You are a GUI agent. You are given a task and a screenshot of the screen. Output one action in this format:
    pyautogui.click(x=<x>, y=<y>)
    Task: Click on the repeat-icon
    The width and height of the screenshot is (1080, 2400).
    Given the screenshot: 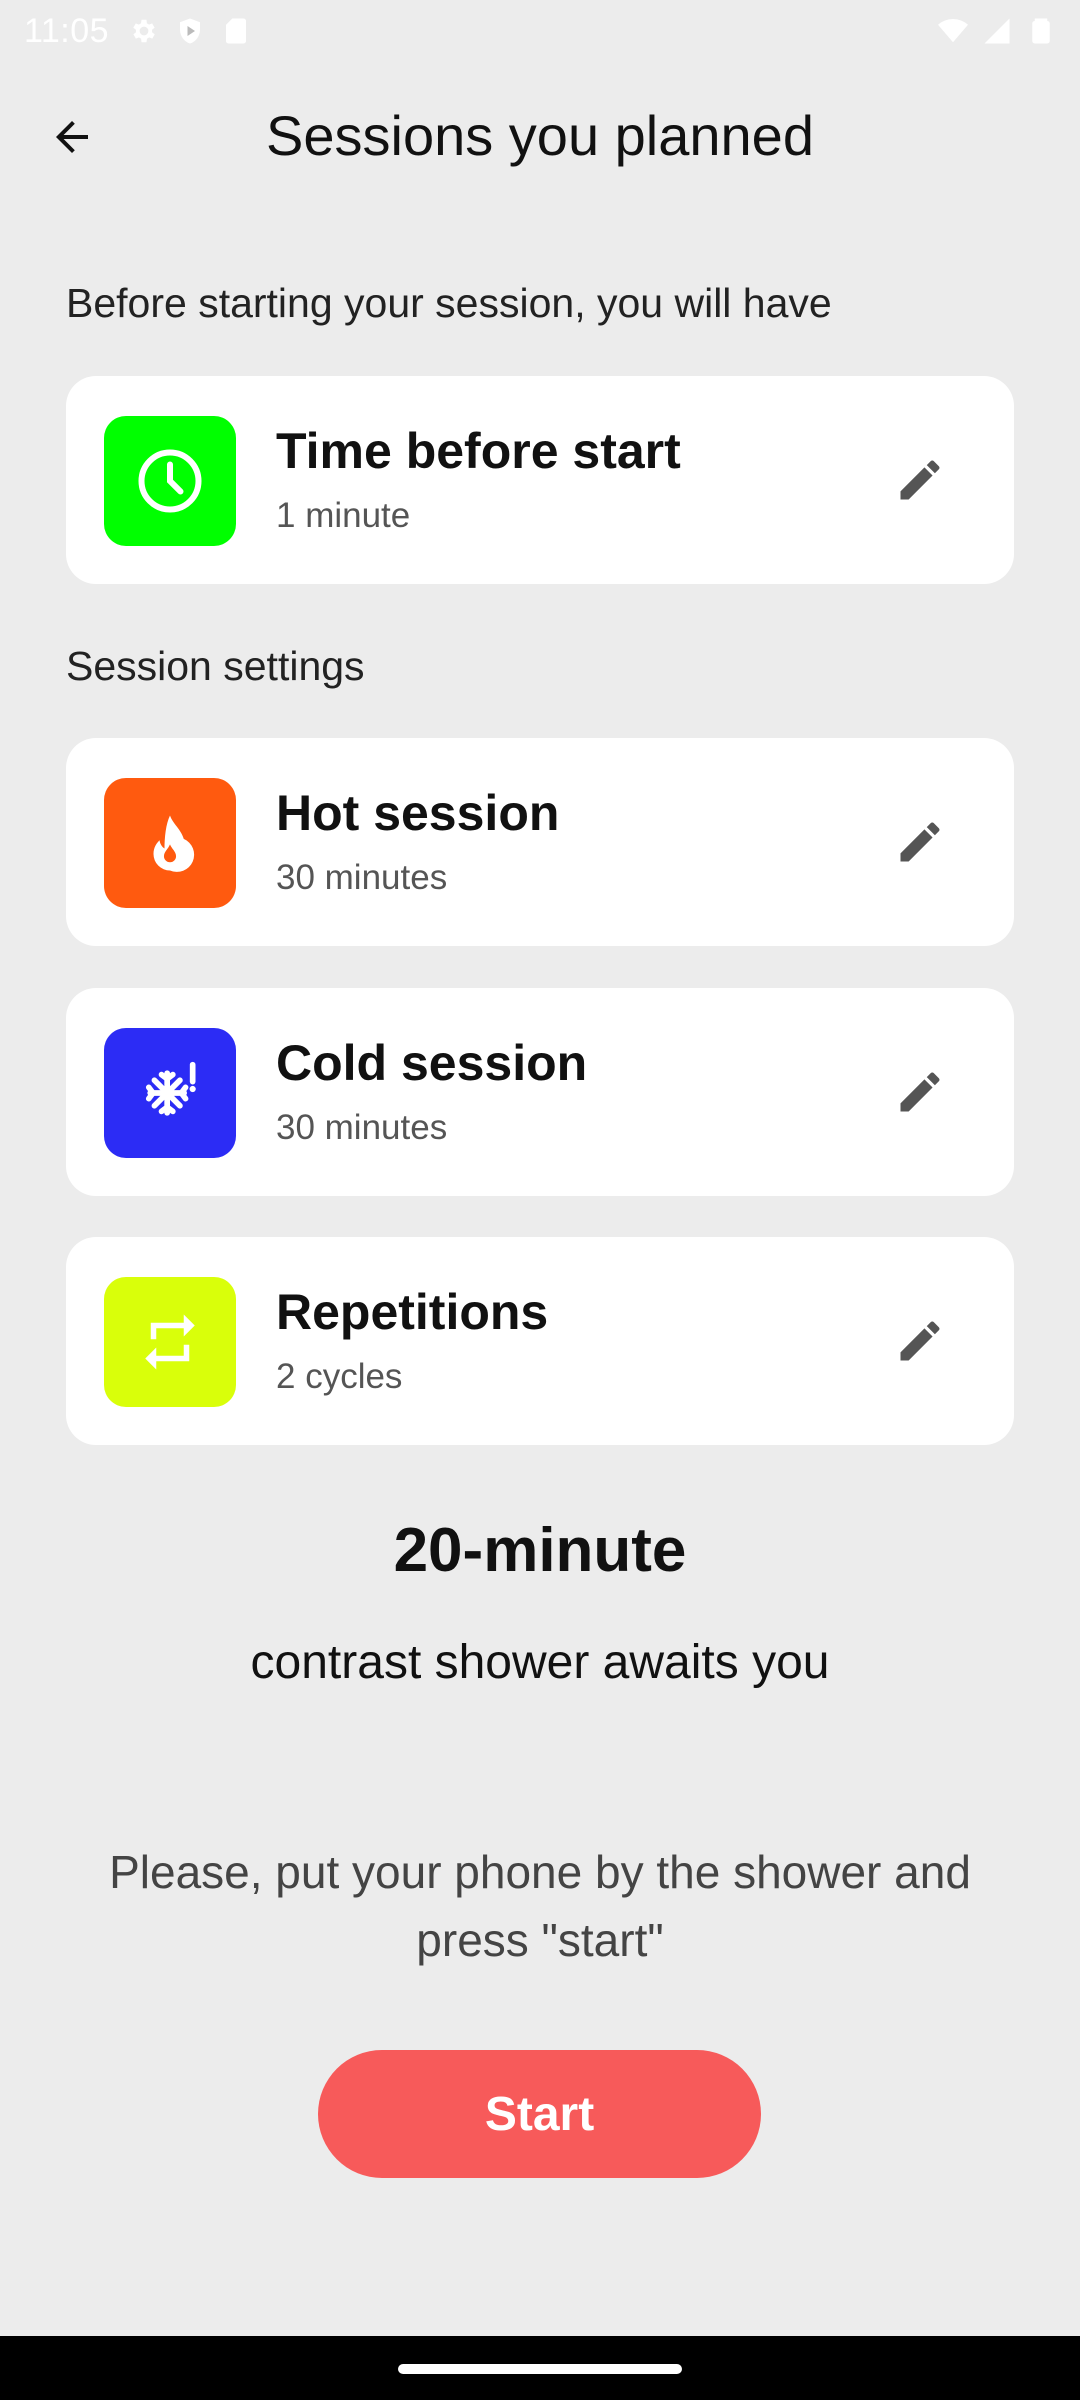 What is the action you would take?
    pyautogui.click(x=170, y=1342)
    